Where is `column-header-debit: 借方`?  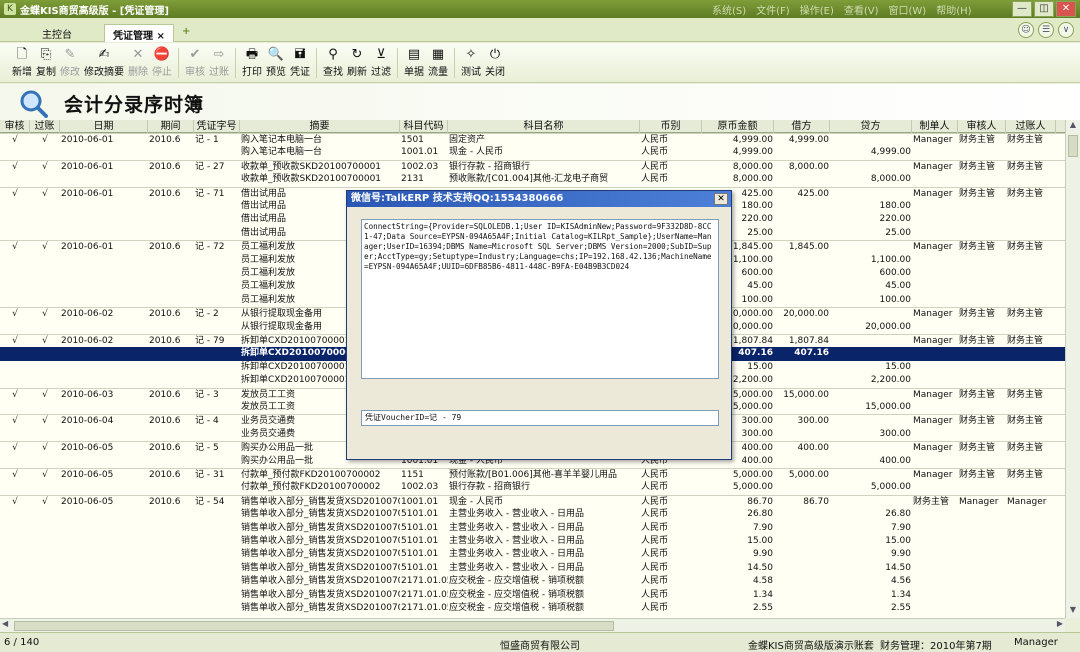 column-header-debit: 借方 is located at coordinates (802, 126).